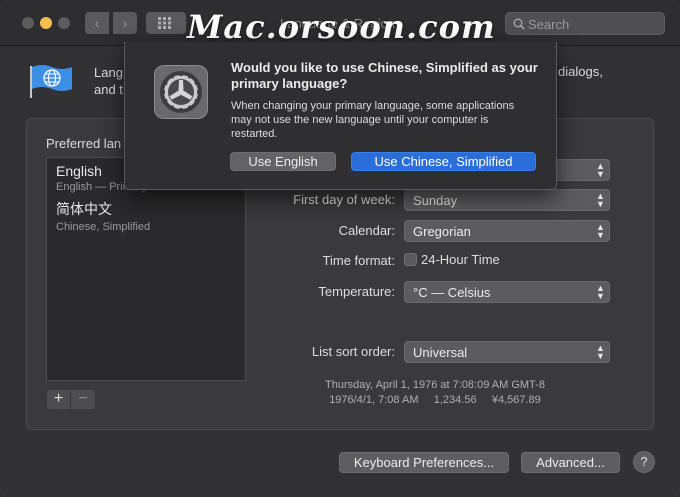  I want to click on show-all-button, so click(166, 23).